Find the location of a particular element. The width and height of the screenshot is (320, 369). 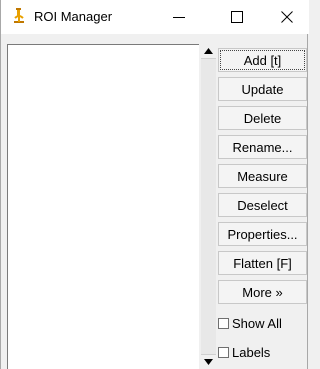

maximize-icon is located at coordinates (237, 17).